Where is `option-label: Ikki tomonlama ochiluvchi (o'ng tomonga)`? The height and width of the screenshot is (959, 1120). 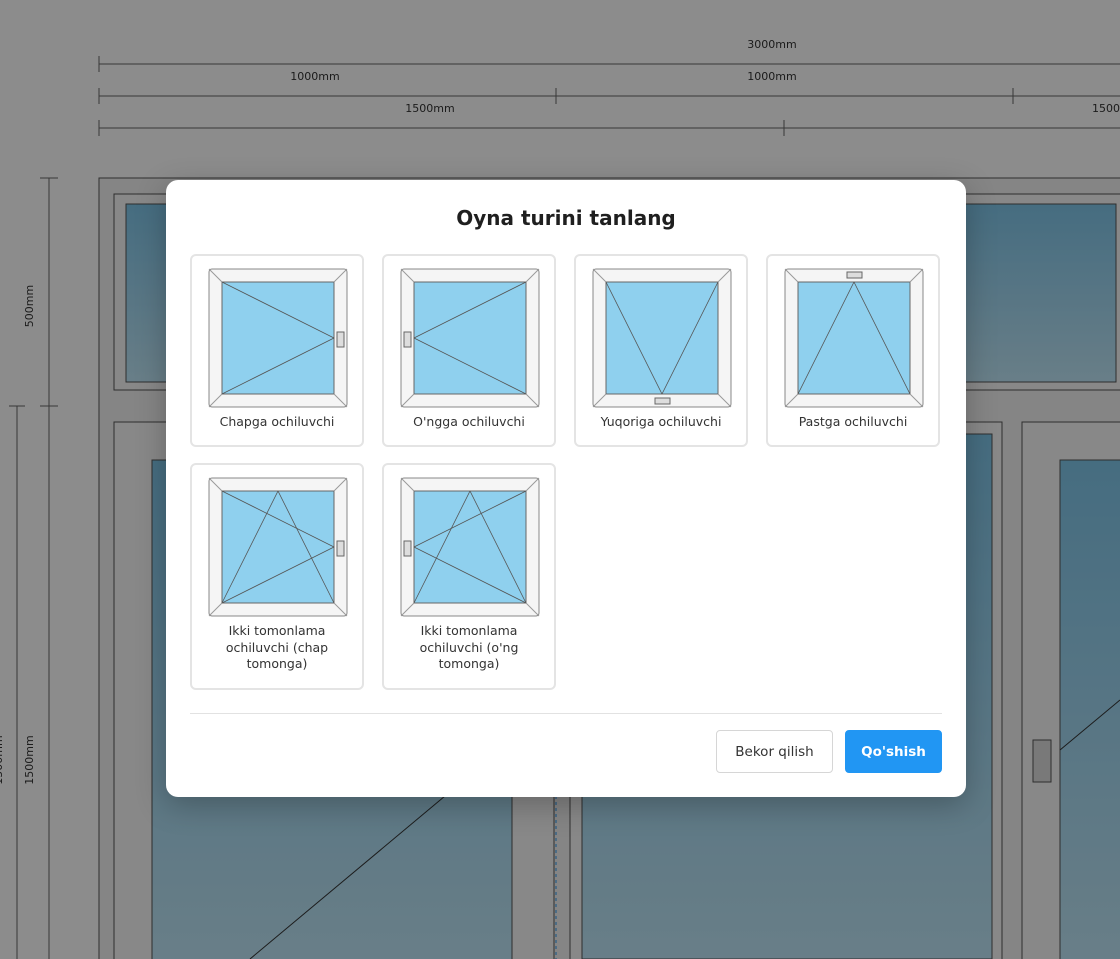 option-label: Ikki tomonlama ochiluvchi (o'ng tomonga) is located at coordinates (469, 647).